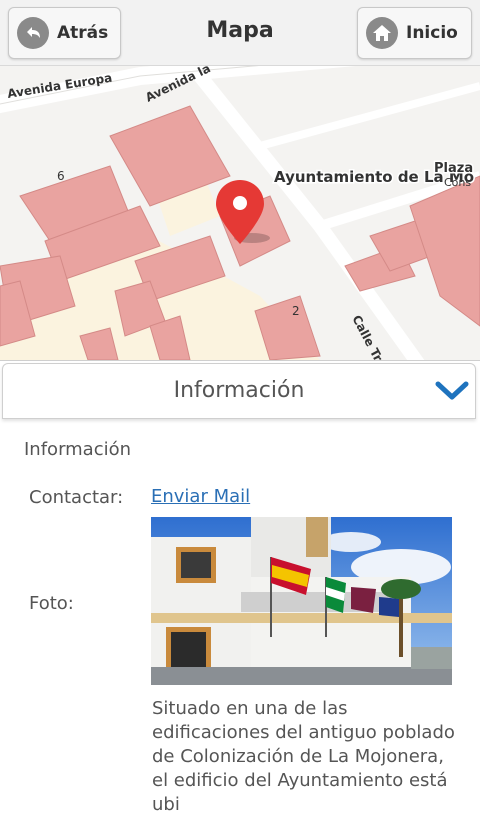 The image size is (480, 817). I want to click on photo-label: Foto:, so click(51, 603).